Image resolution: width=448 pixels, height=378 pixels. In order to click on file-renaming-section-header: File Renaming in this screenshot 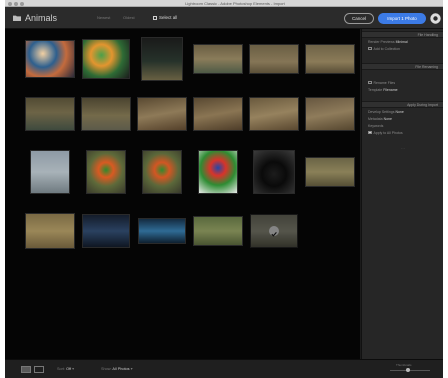, I will do `click(402, 66)`.